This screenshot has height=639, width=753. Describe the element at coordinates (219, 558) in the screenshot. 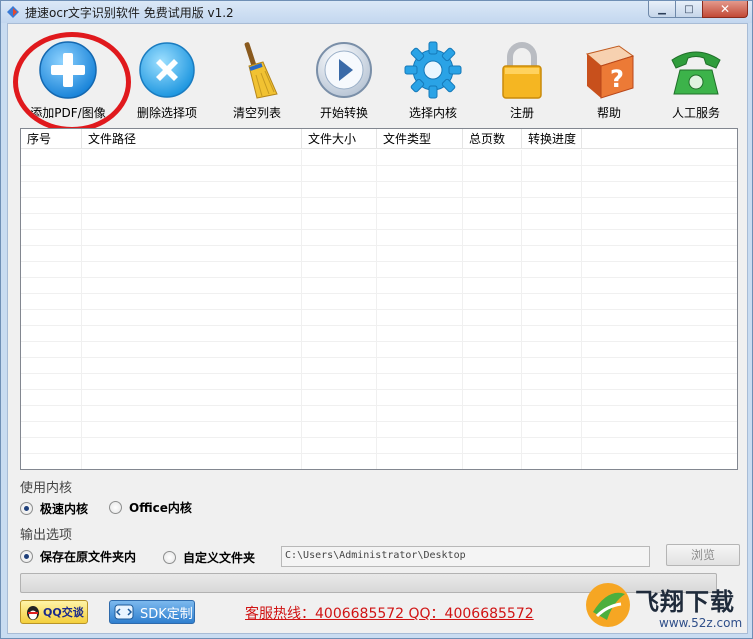

I see `radio-label: 自定义文件夹` at that location.